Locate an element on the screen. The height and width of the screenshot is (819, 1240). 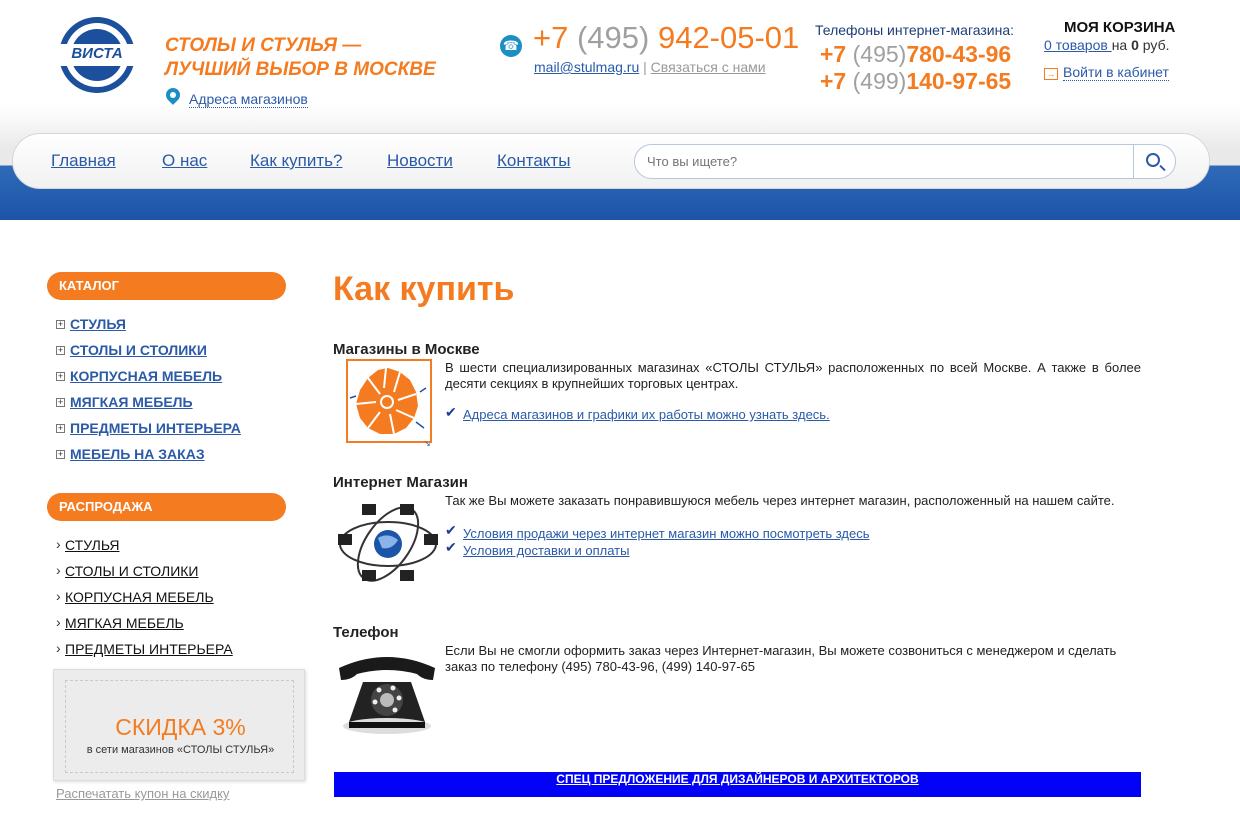
slogan: СТОЛЫ И СТУЛЬЯ — ЛУЧШИЙ ВЫБОР В МОСКВЕ is located at coordinates (300, 58).